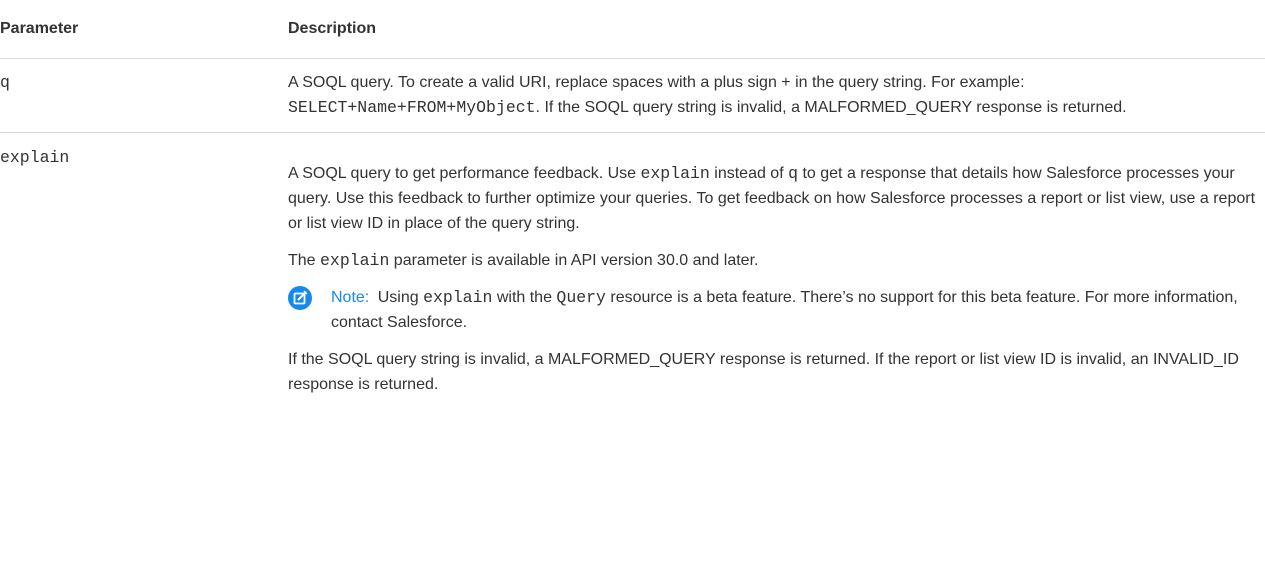 The image size is (1265, 569). What do you see at coordinates (412, 107) in the screenshot?
I see `q-example-code: SELECT+Name+FROM+MyObject` at bounding box center [412, 107].